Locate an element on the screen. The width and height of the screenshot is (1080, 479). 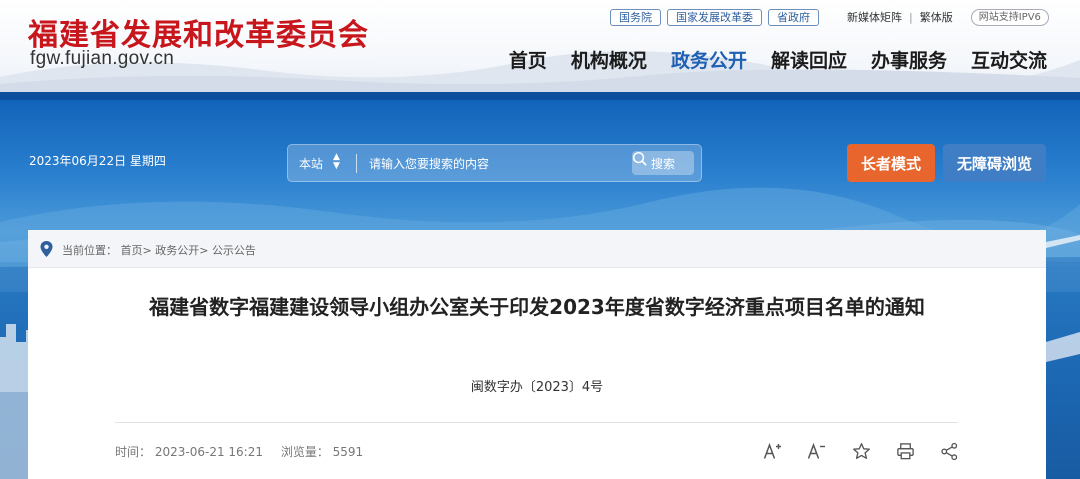
article-meta: 时间： 2023-06-21 16:21 浏览量： 5591 is located at coordinates (239, 451).